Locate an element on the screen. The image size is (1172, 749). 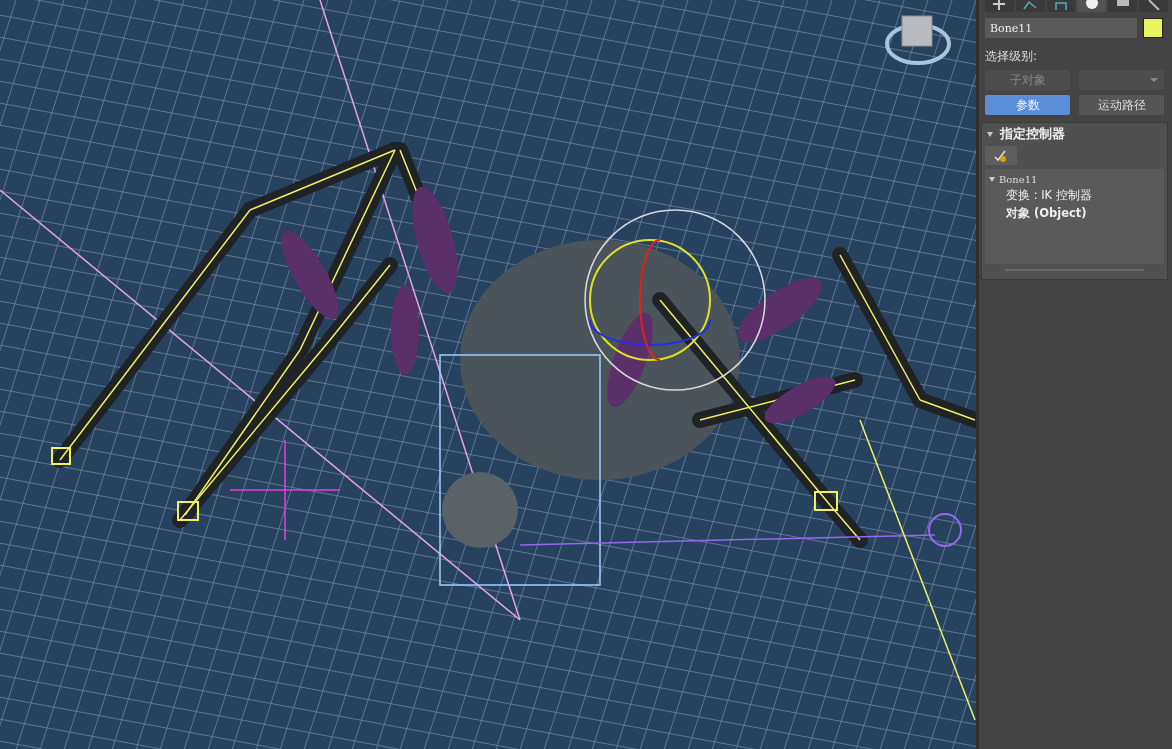
collapse-icon is located at coordinates (990, 134).